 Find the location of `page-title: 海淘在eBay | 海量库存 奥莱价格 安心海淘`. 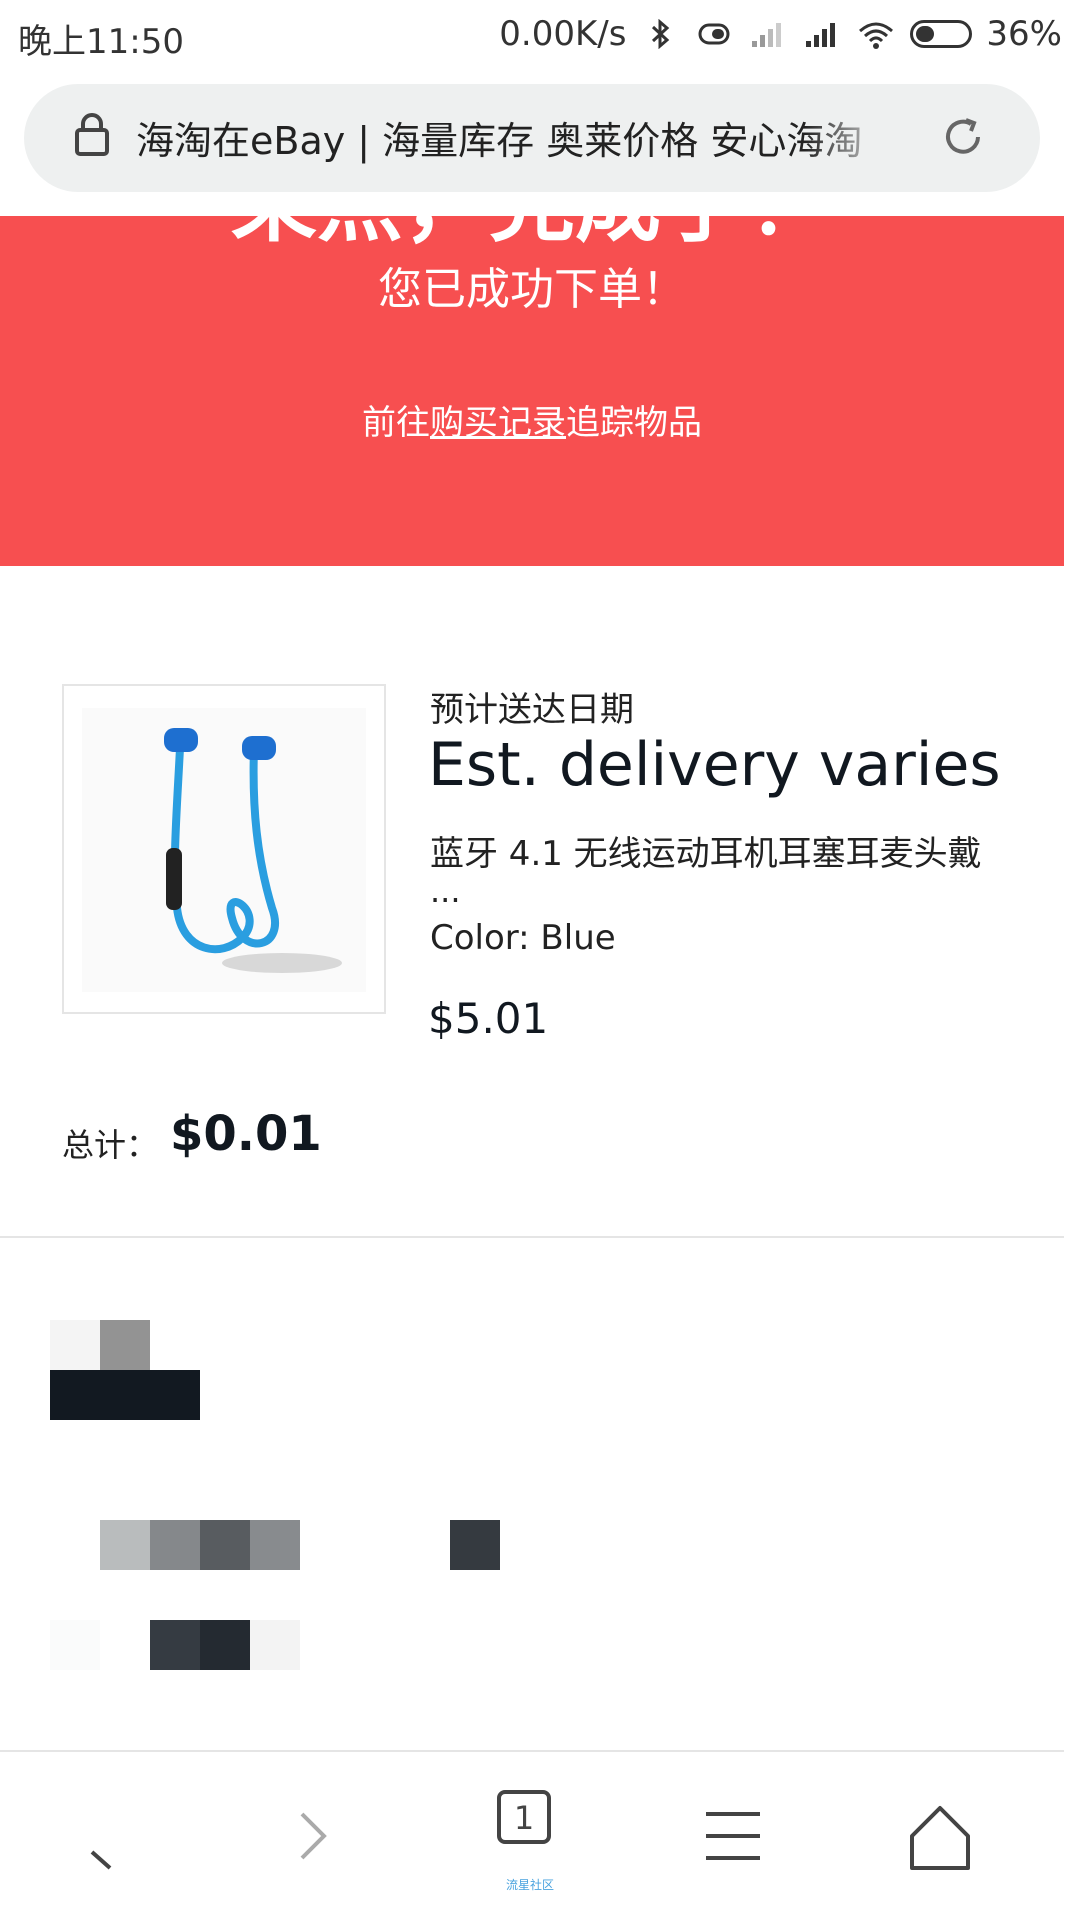

page-title: 海淘在eBay | 海量库存 奥莱价格 安心海淘 is located at coordinates (516, 138).